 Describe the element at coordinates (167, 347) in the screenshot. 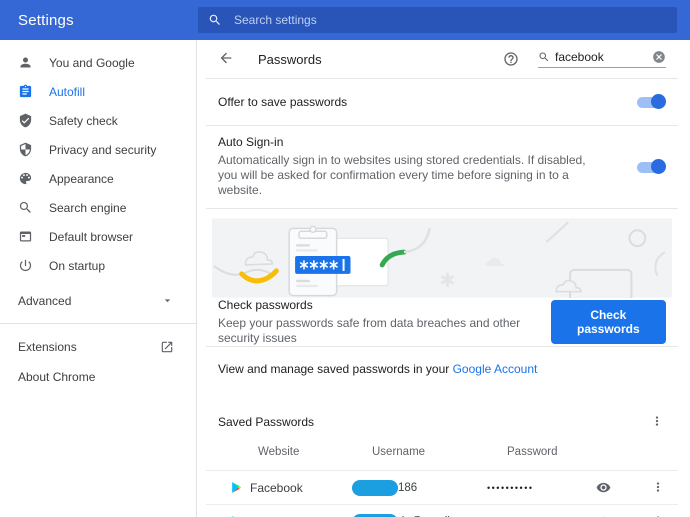

I see `open-in-new-icon` at that location.